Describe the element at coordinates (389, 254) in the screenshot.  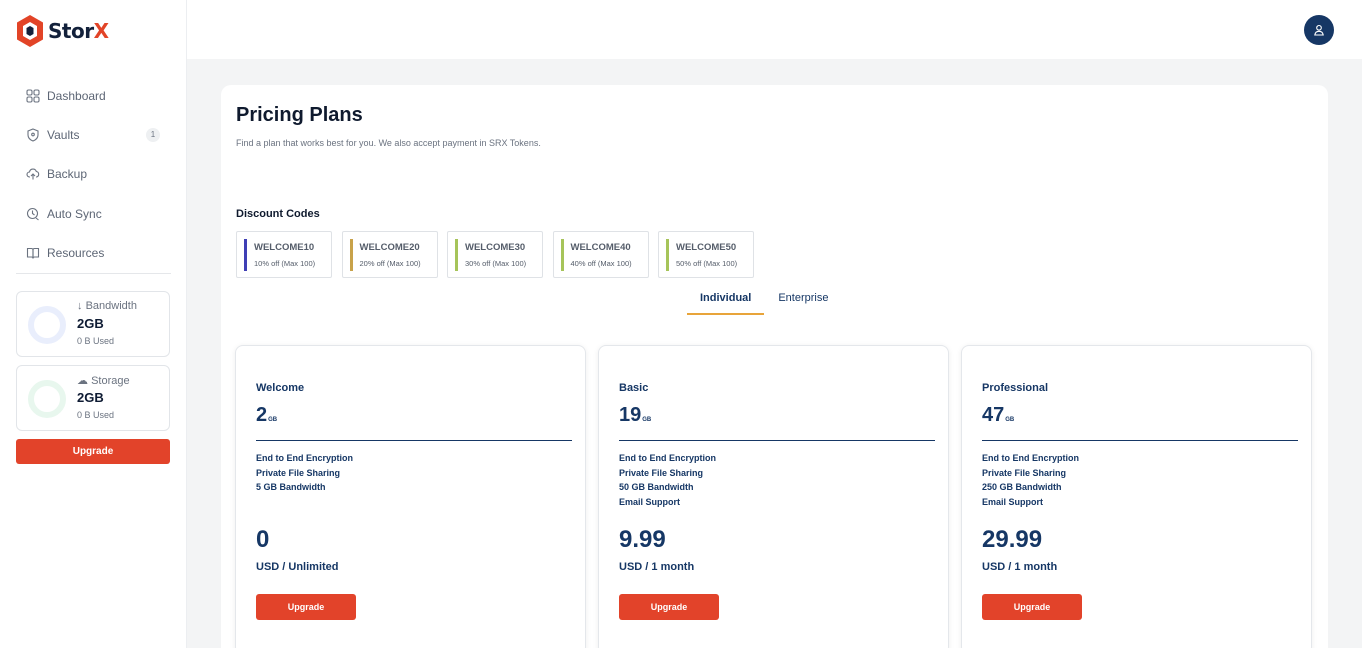
I see `discount-code-card: WELCOME20 20% off (Max 100)` at that location.